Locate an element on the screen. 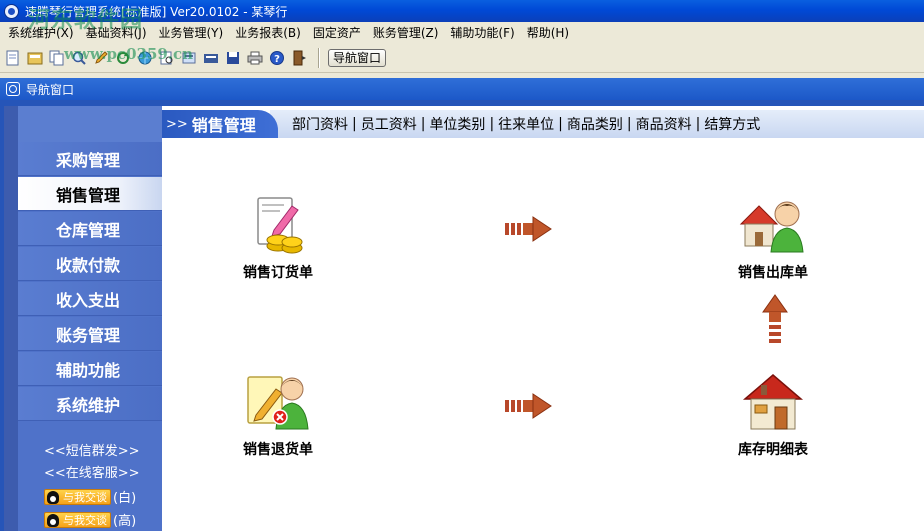  sales-return-icon is located at coordinates (278, 402).